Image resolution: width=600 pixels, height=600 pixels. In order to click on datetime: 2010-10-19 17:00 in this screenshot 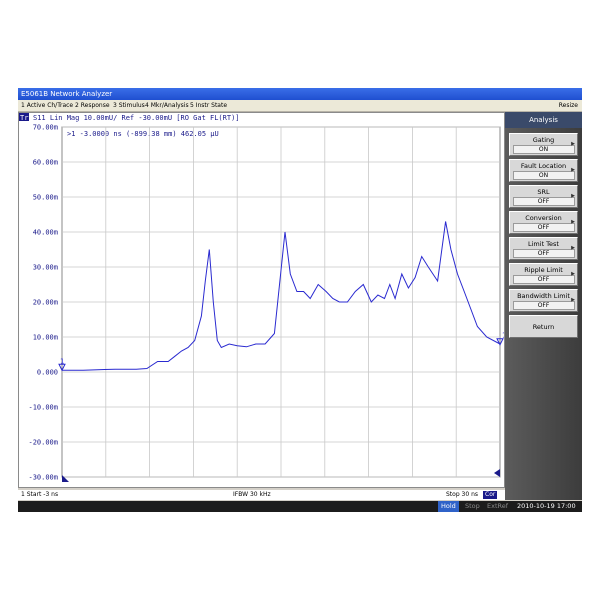, I will do `click(546, 506)`.